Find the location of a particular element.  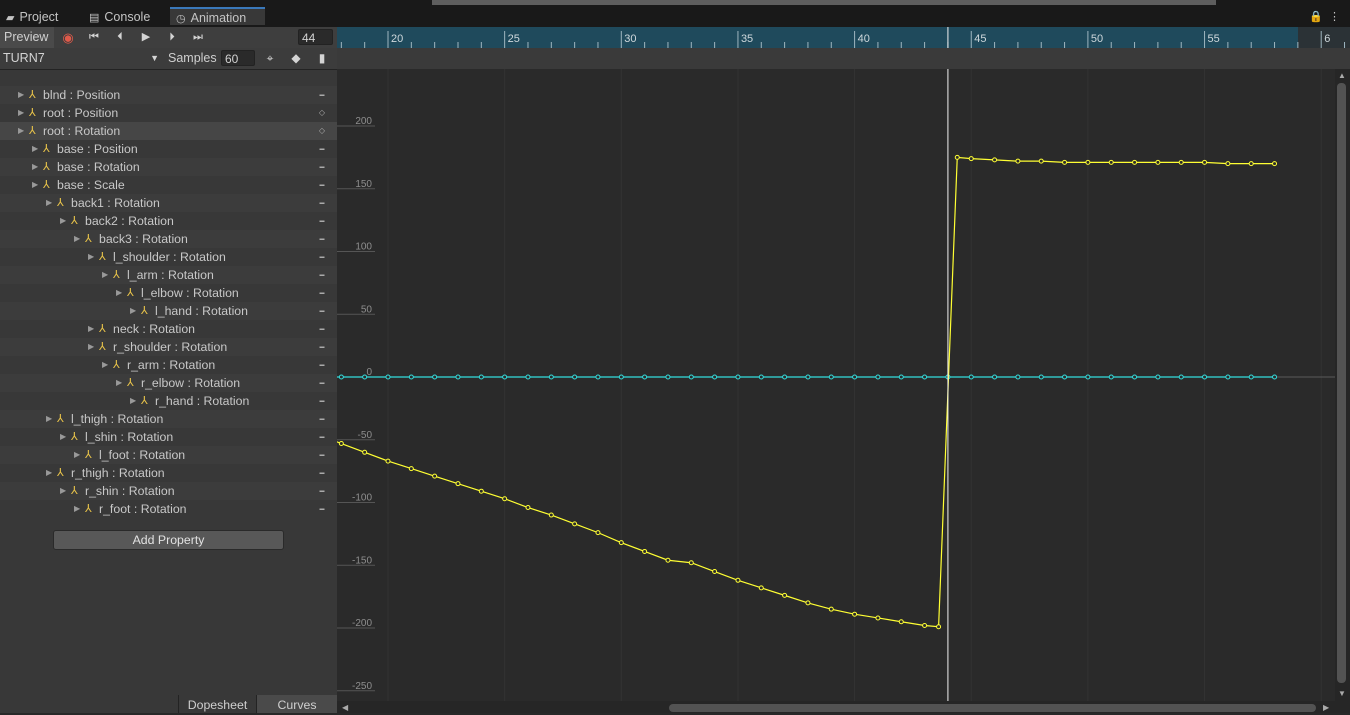

samples-field: 60 is located at coordinates (238, 58).